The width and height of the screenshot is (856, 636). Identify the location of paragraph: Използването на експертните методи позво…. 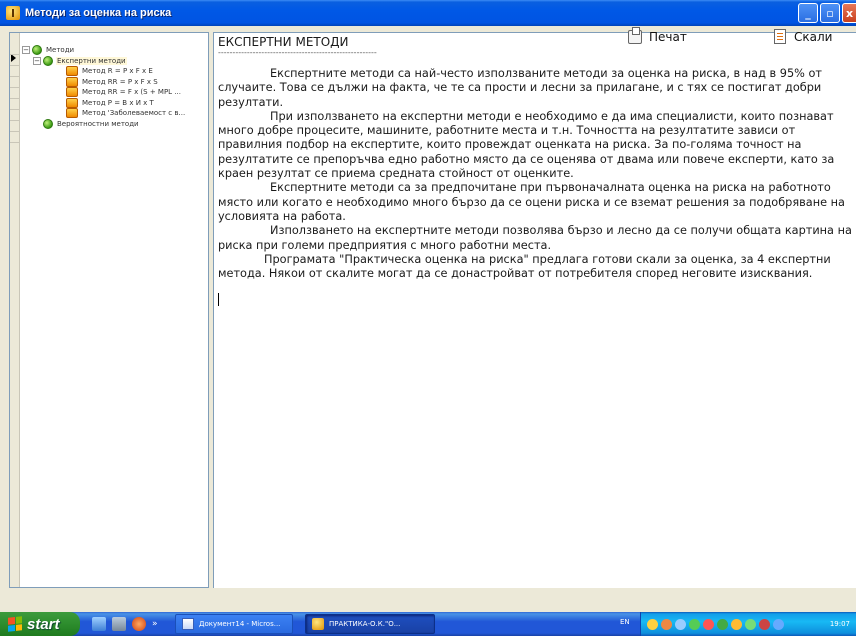
(535, 238).